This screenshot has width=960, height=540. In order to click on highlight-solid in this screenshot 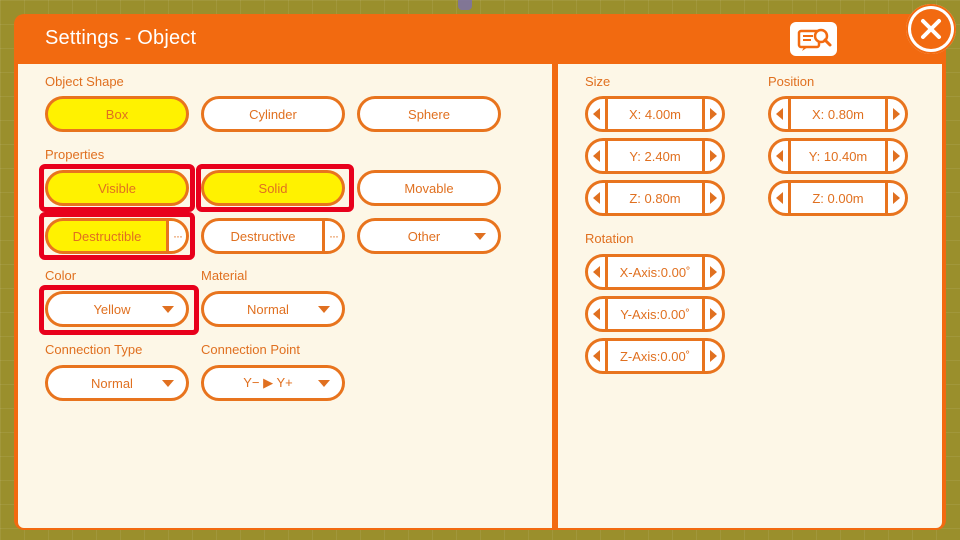, I will do `click(275, 188)`.